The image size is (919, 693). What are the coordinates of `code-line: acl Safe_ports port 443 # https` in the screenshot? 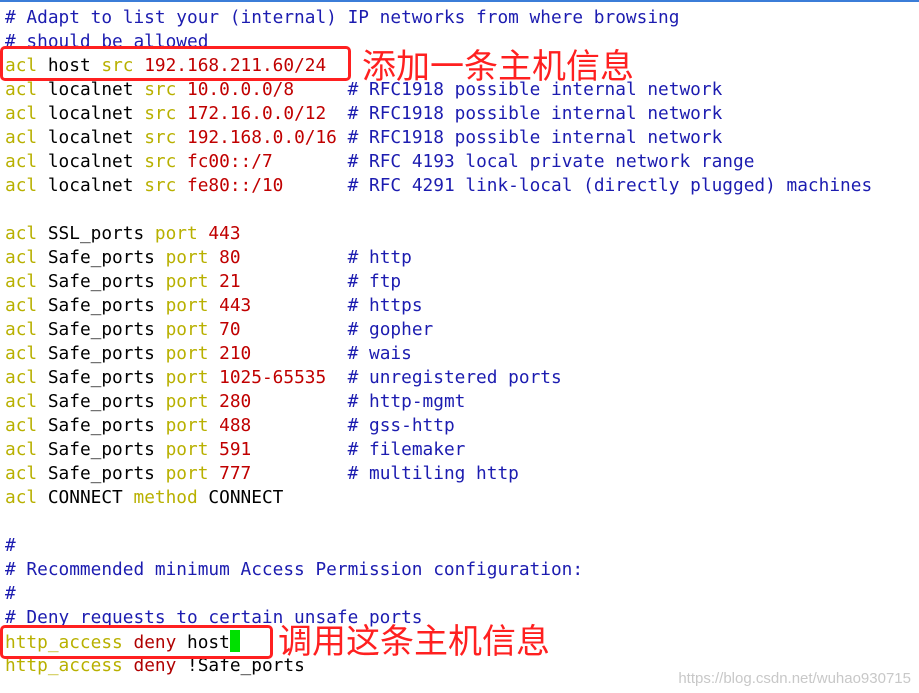 It's located at (438, 306).